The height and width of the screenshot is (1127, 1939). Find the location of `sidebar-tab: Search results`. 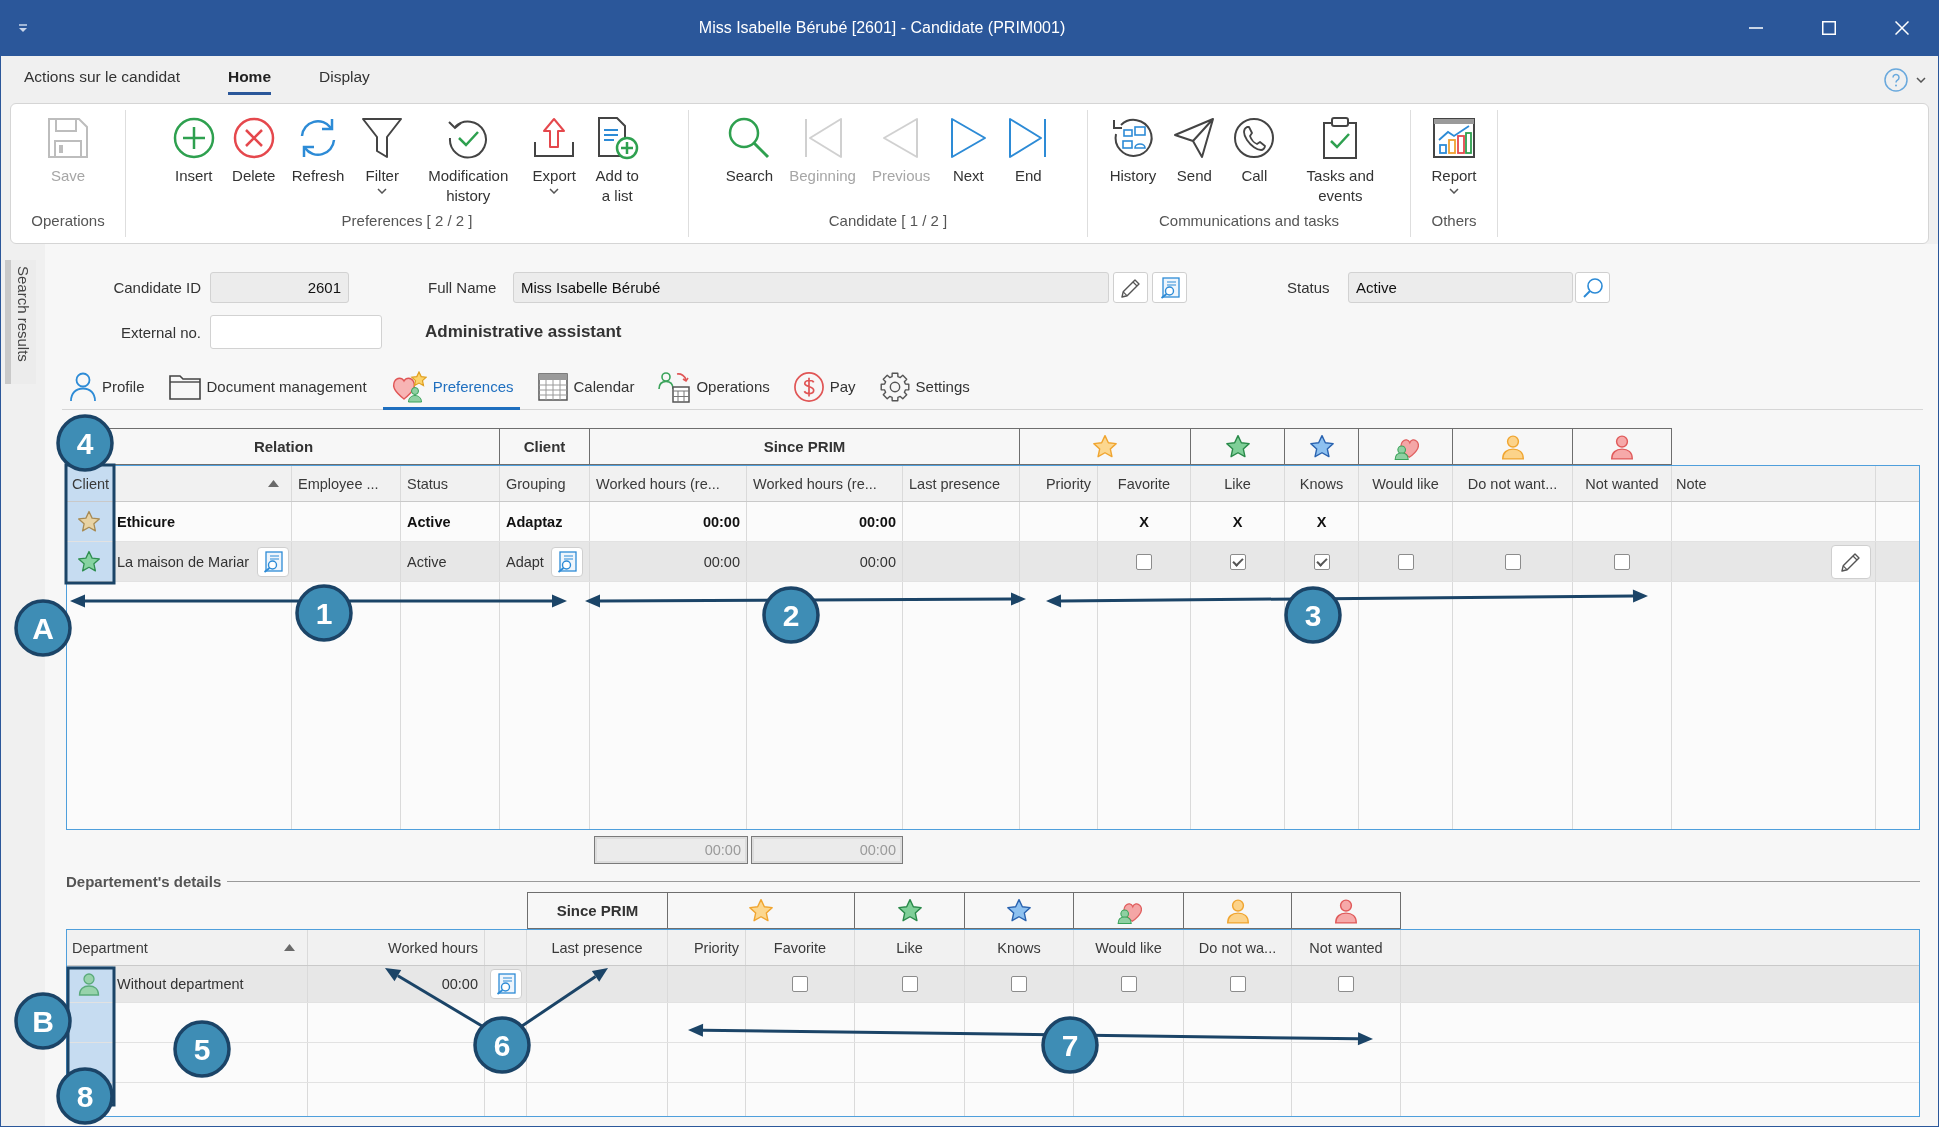

sidebar-tab: Search results is located at coordinates (20, 322).